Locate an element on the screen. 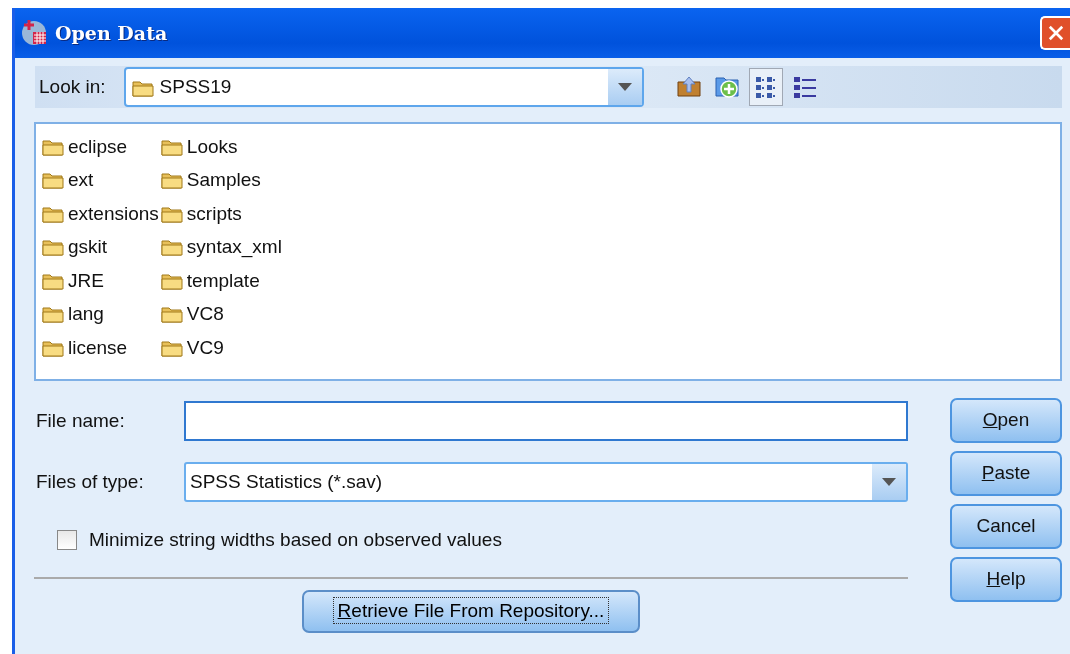 The image size is (1070, 654). folder-name: gskit is located at coordinates (88, 247).